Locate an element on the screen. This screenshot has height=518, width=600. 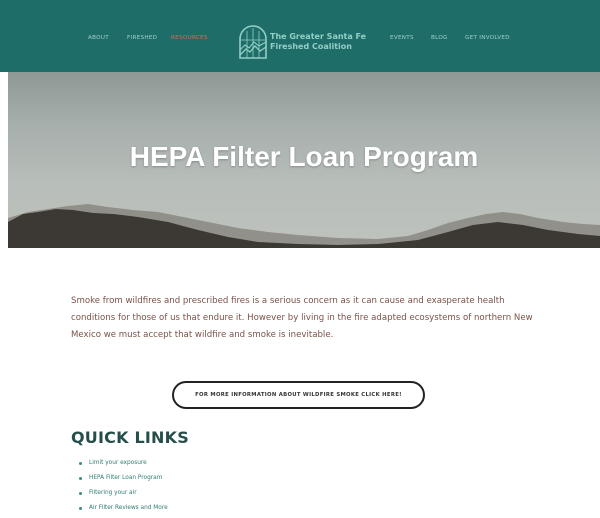
nav-item-blog: BLOG is located at coordinates (439, 38).